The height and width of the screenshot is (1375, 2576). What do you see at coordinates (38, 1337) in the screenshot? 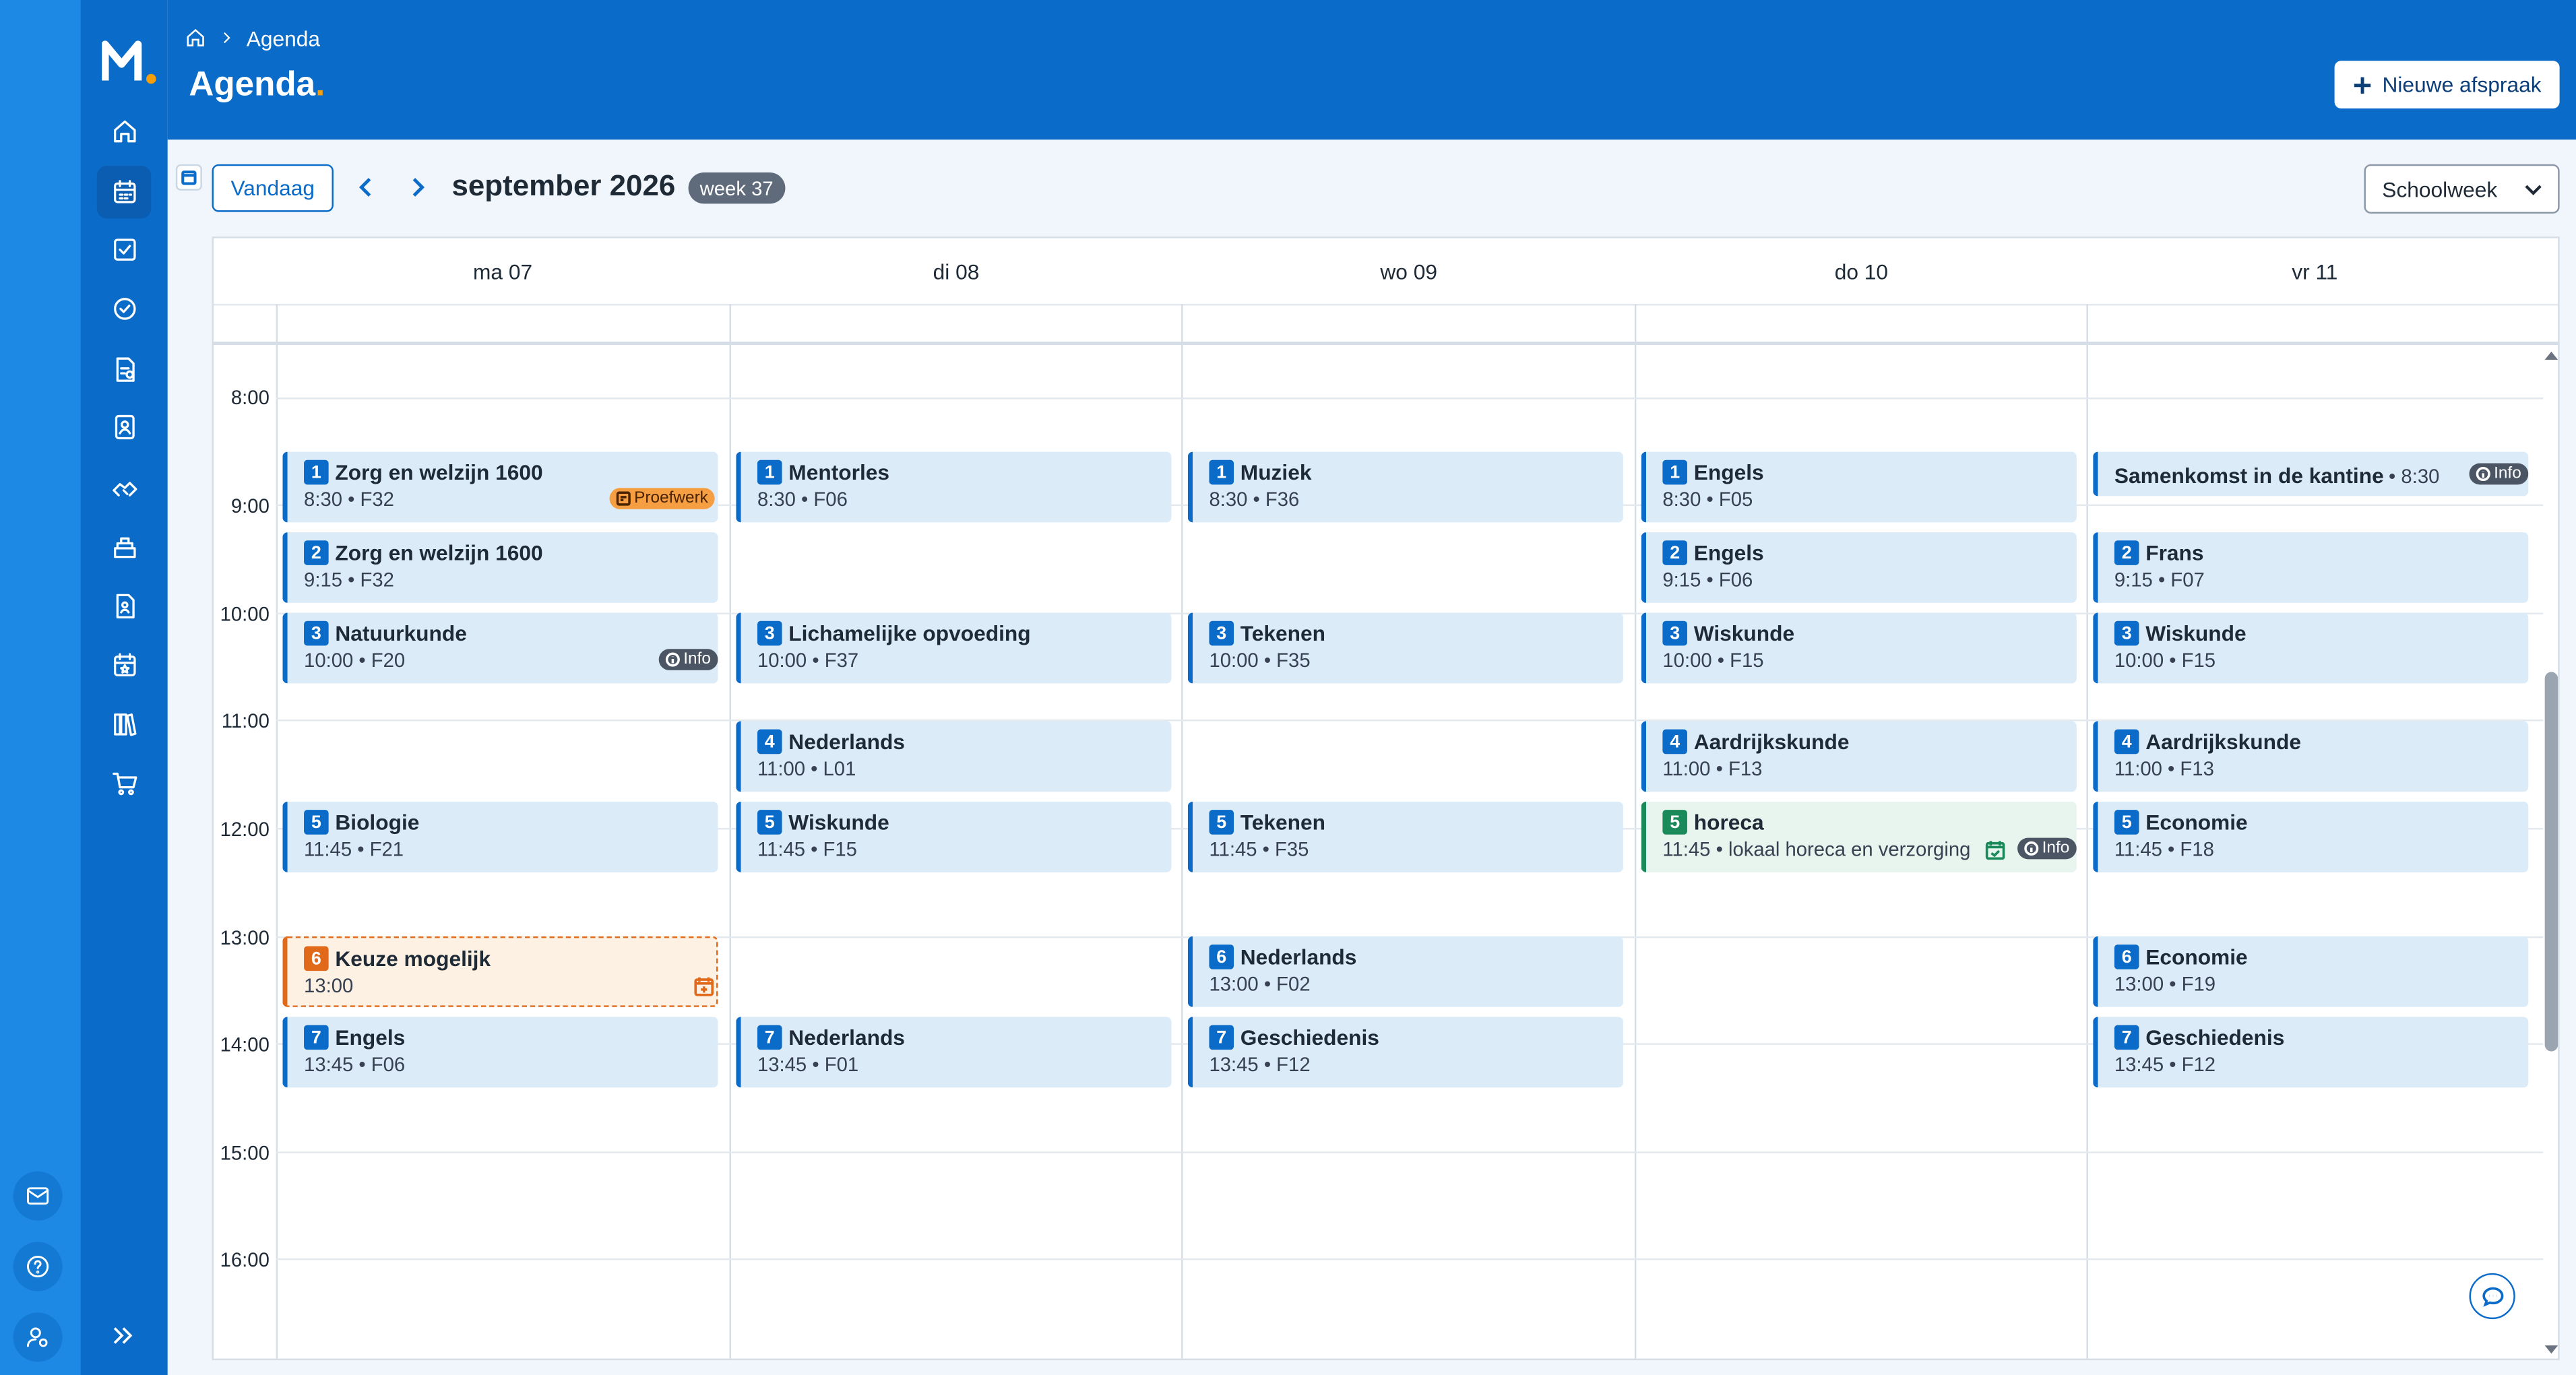
I see `account-settings-button` at bounding box center [38, 1337].